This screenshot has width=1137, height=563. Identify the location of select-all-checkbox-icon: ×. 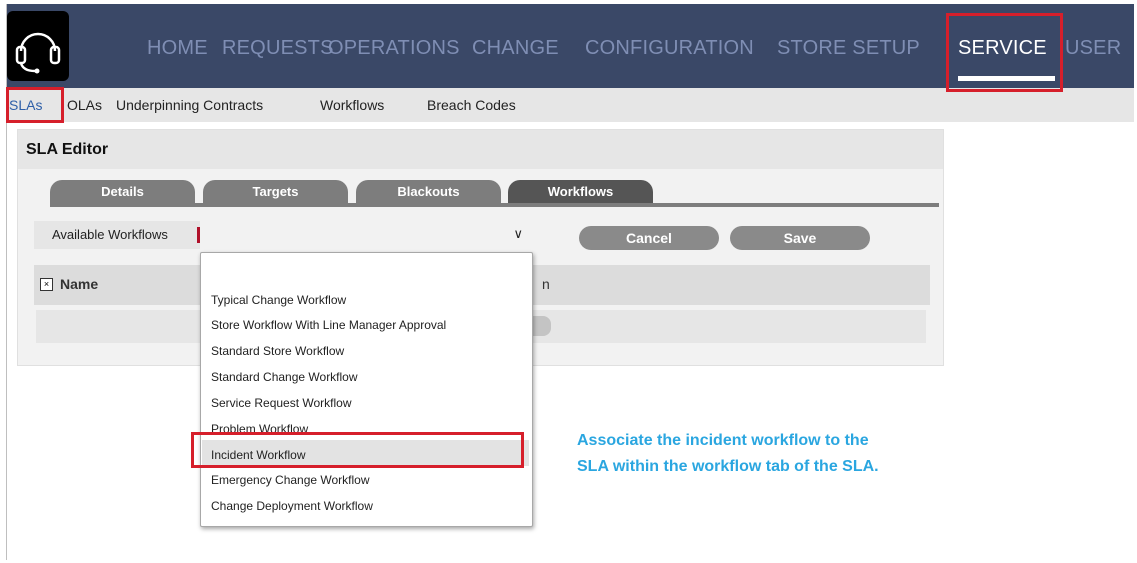
(46, 284).